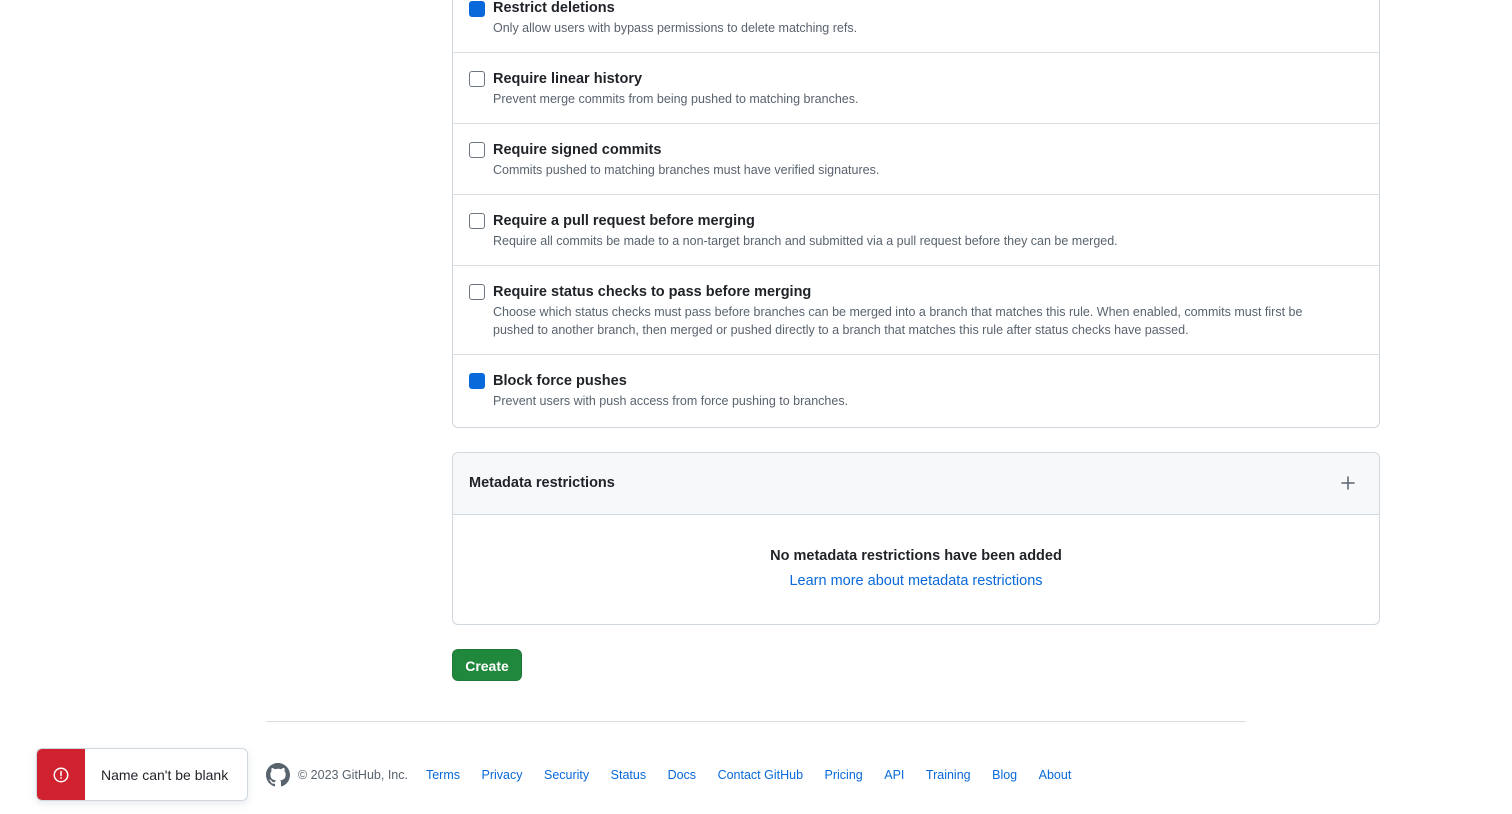  Describe the element at coordinates (756, 721) in the screenshot. I see `footer-divider` at that location.